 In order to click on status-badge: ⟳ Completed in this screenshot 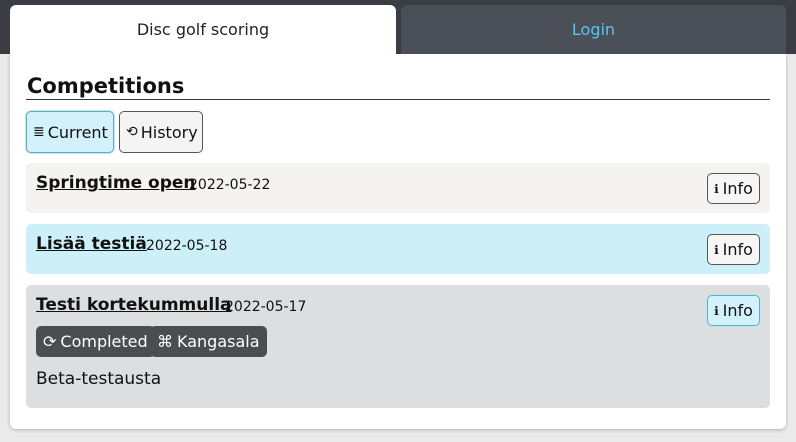, I will do `click(95, 341)`.